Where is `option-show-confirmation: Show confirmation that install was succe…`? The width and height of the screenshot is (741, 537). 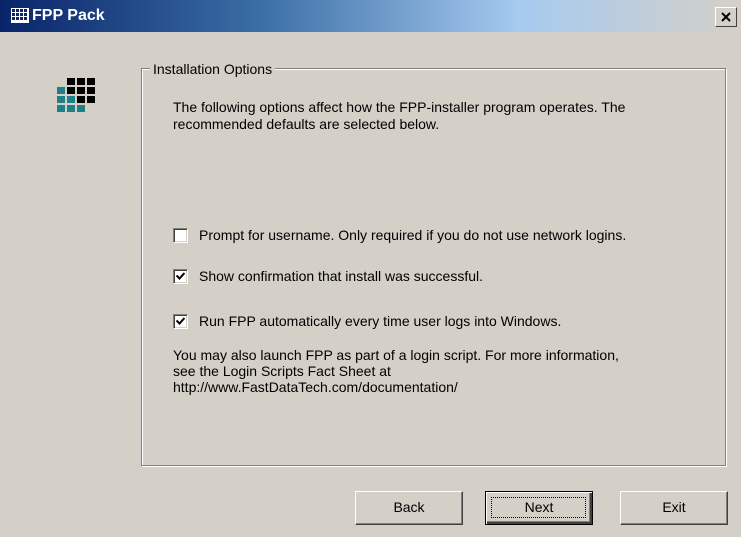
option-show-confirmation: Show confirmation that install was succe… is located at coordinates (443, 276).